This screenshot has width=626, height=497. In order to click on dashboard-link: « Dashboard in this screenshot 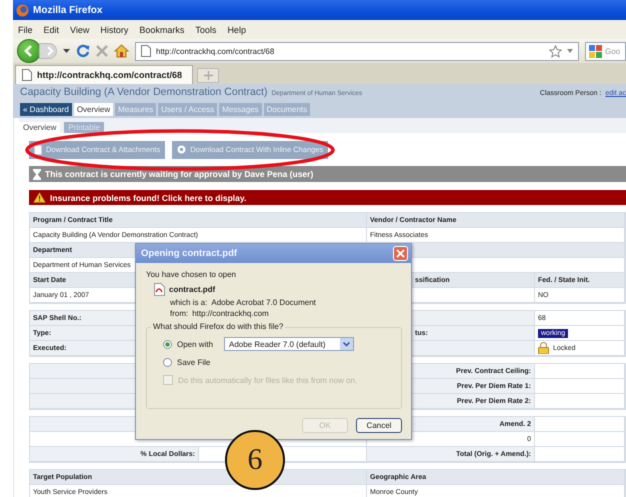, I will do `click(46, 109)`.